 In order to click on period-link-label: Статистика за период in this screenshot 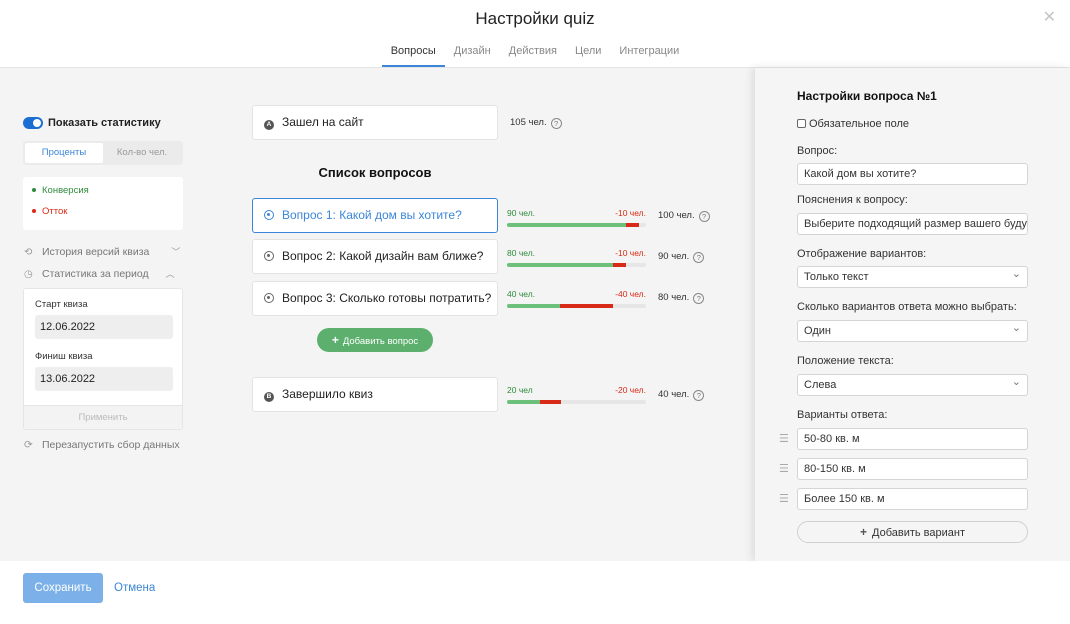, I will do `click(95, 274)`.